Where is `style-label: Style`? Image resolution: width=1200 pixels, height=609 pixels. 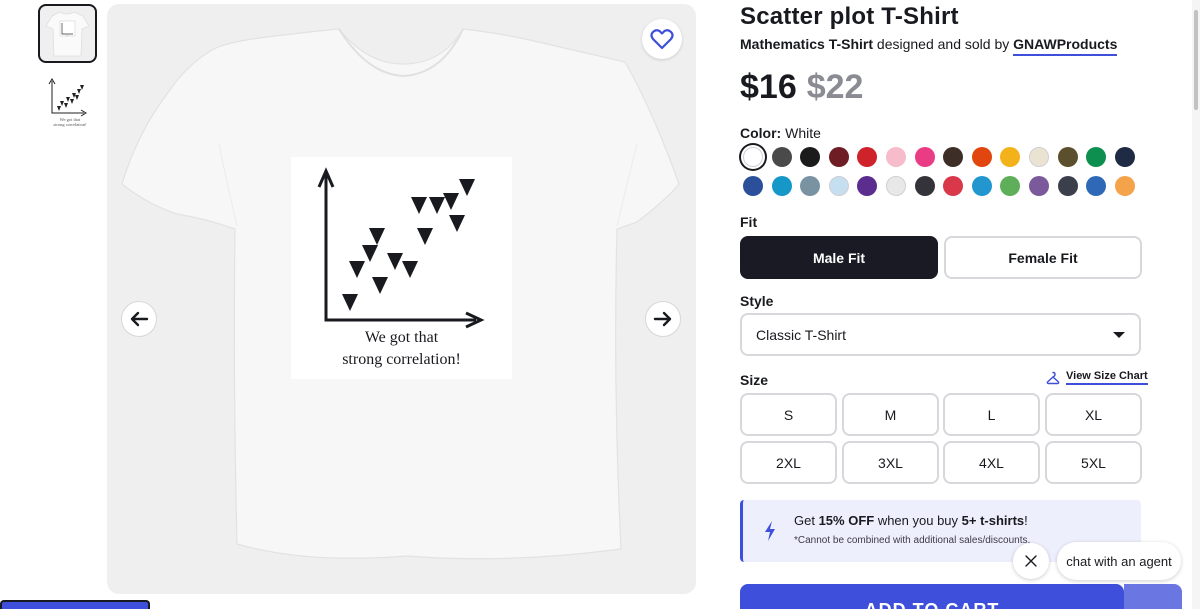
style-label: Style is located at coordinates (757, 301).